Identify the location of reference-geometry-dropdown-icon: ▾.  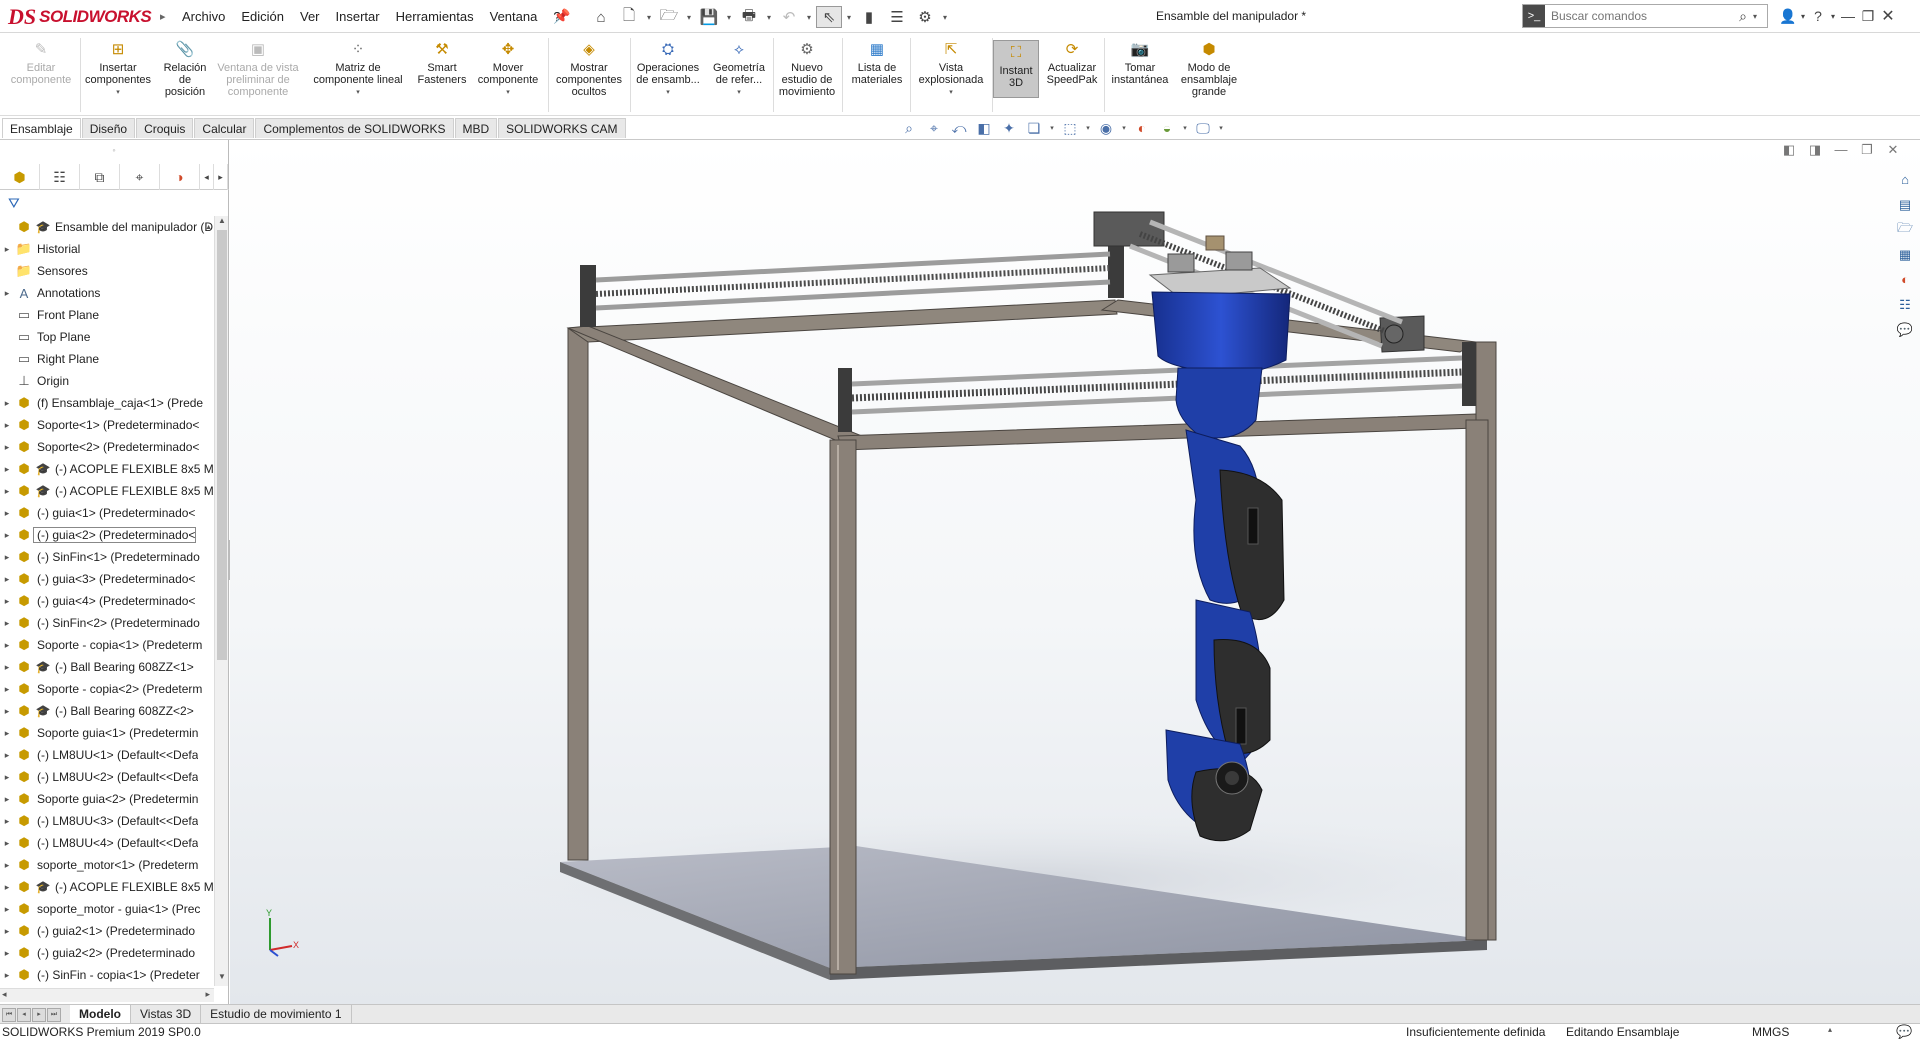
(739, 93).